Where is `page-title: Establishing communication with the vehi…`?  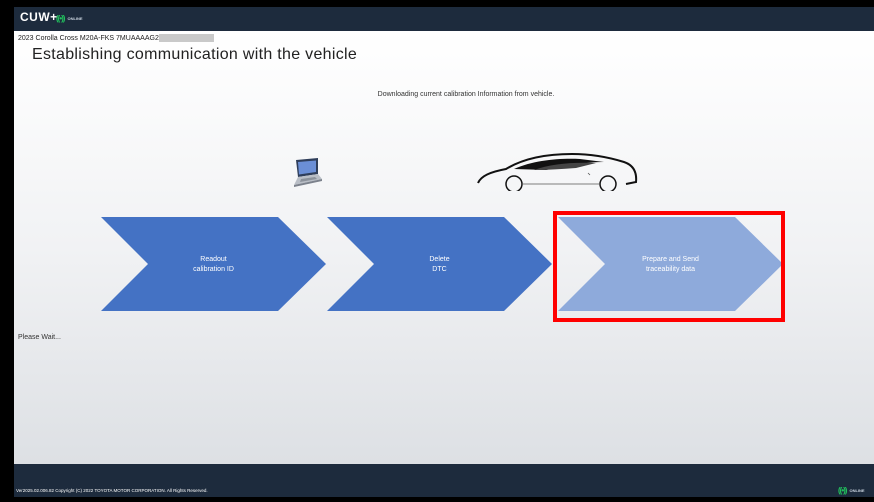 page-title: Establishing communication with the vehi… is located at coordinates (195, 54).